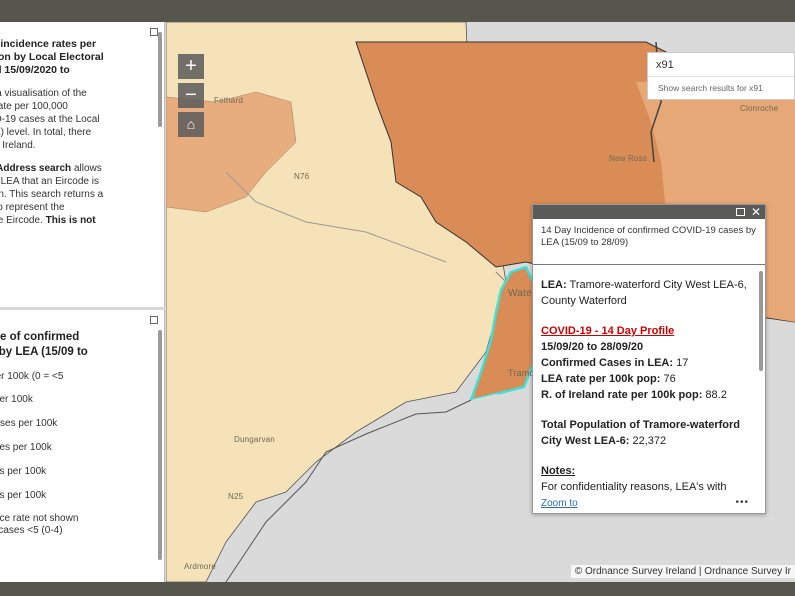  I want to click on legend-item: 5 cases per 100k, so click(23, 495).